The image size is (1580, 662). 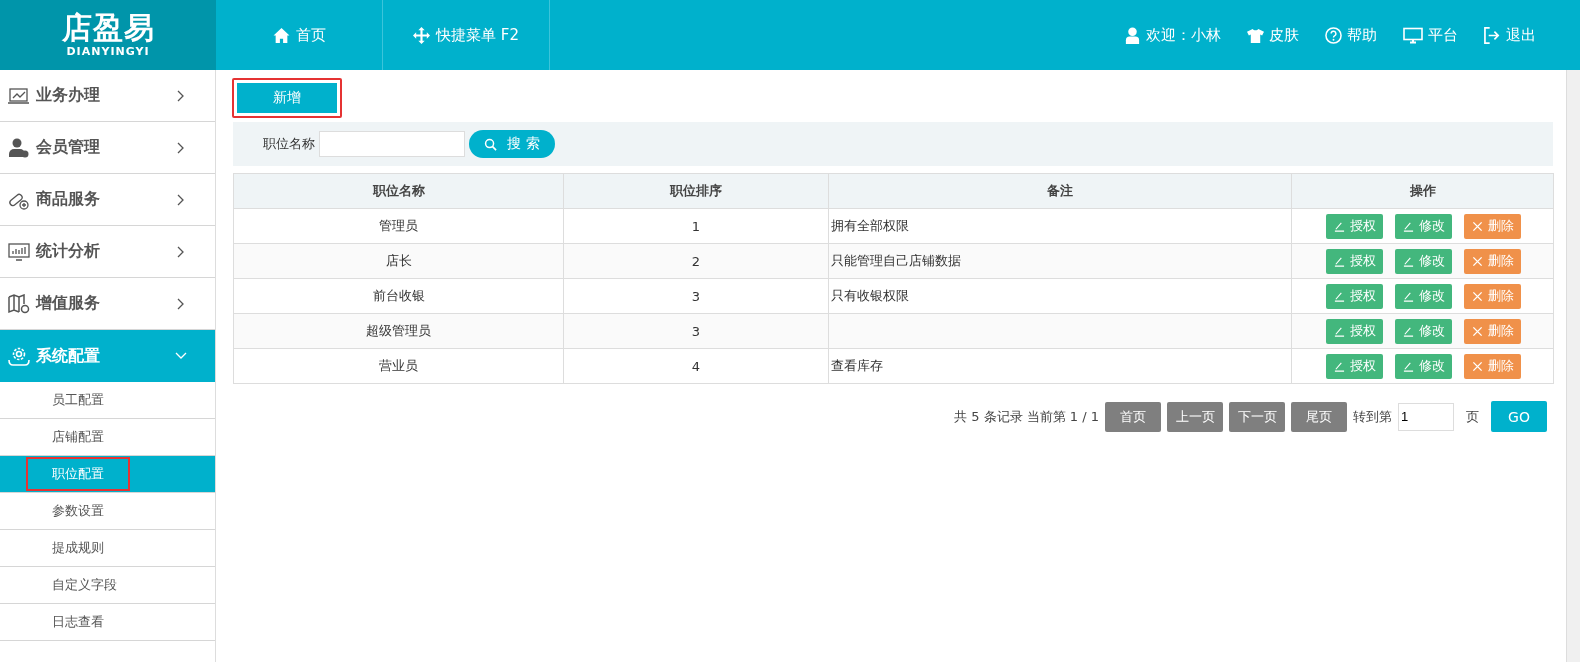 What do you see at coordinates (1060, 261) in the screenshot?
I see `table-cell: 只能管理自己店铺数据` at bounding box center [1060, 261].